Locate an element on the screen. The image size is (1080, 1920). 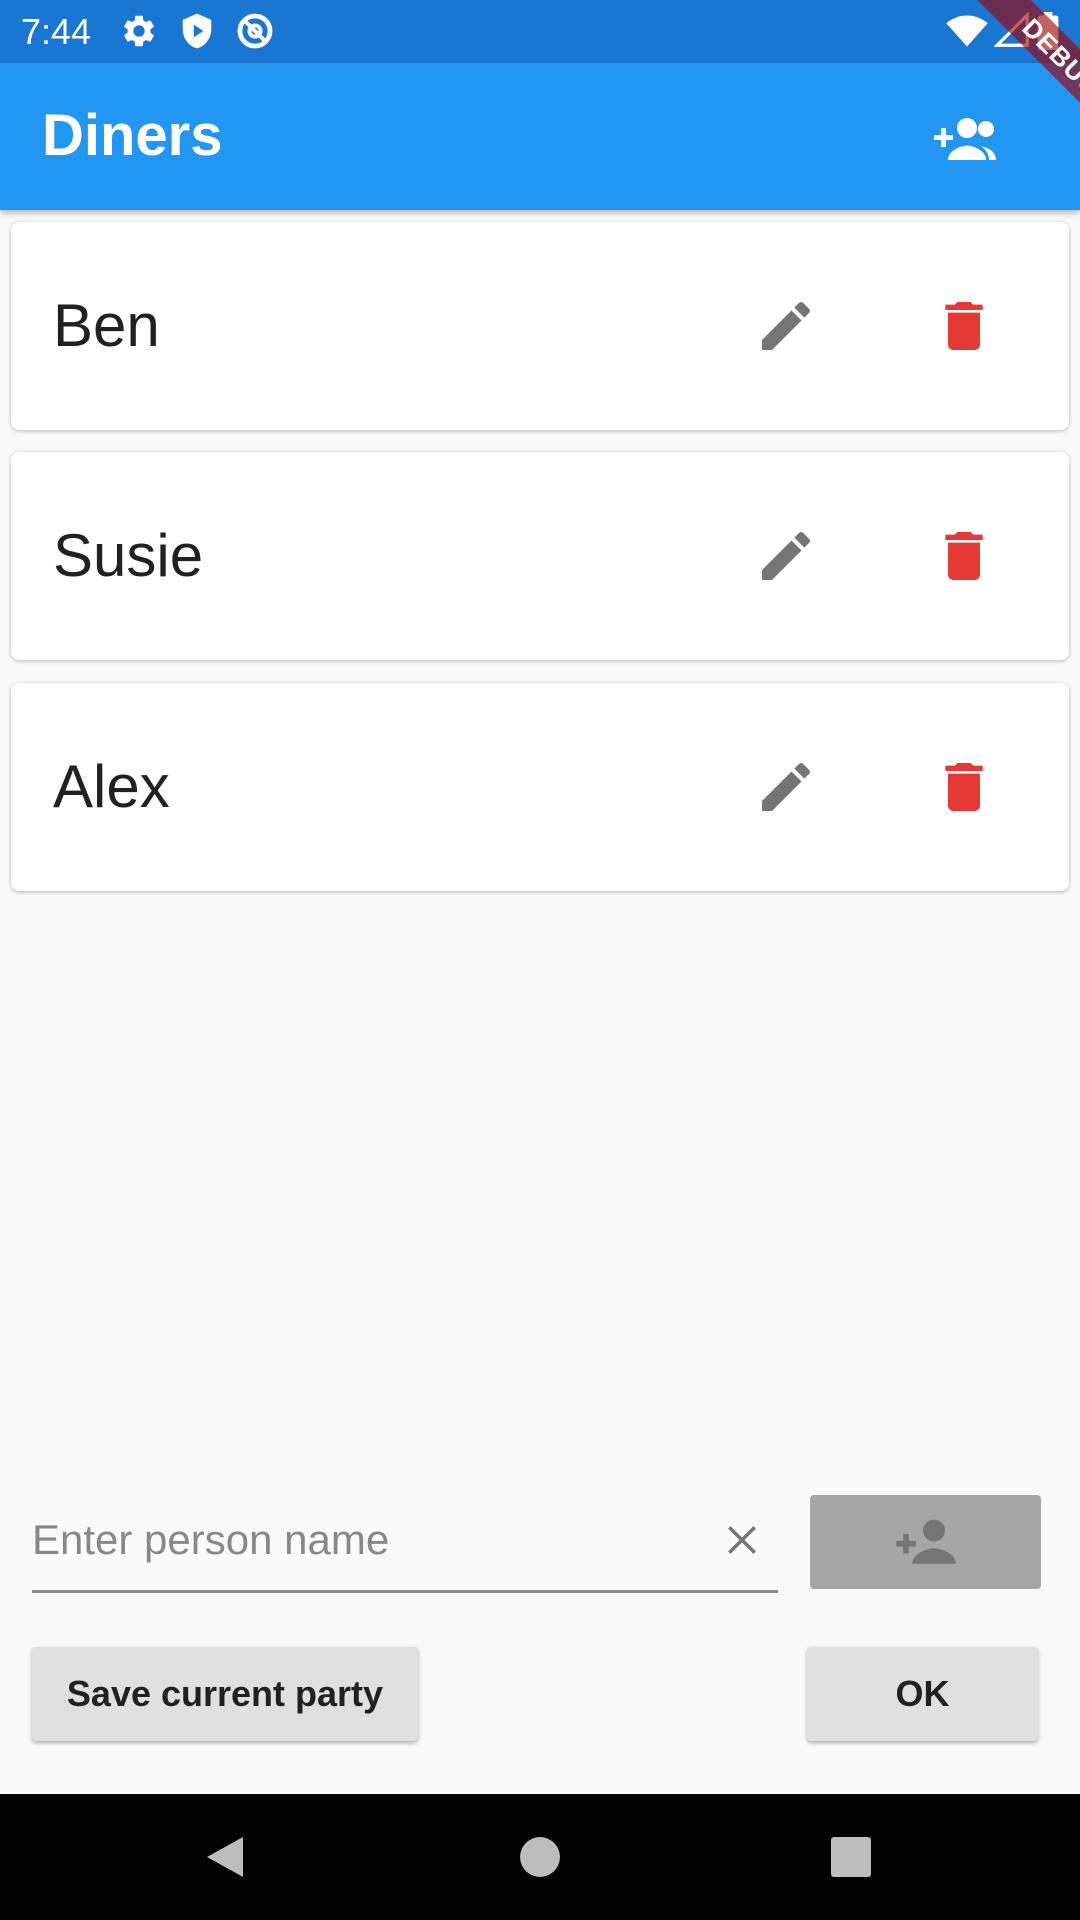
status-time: 7:44 is located at coordinates (56, 31).